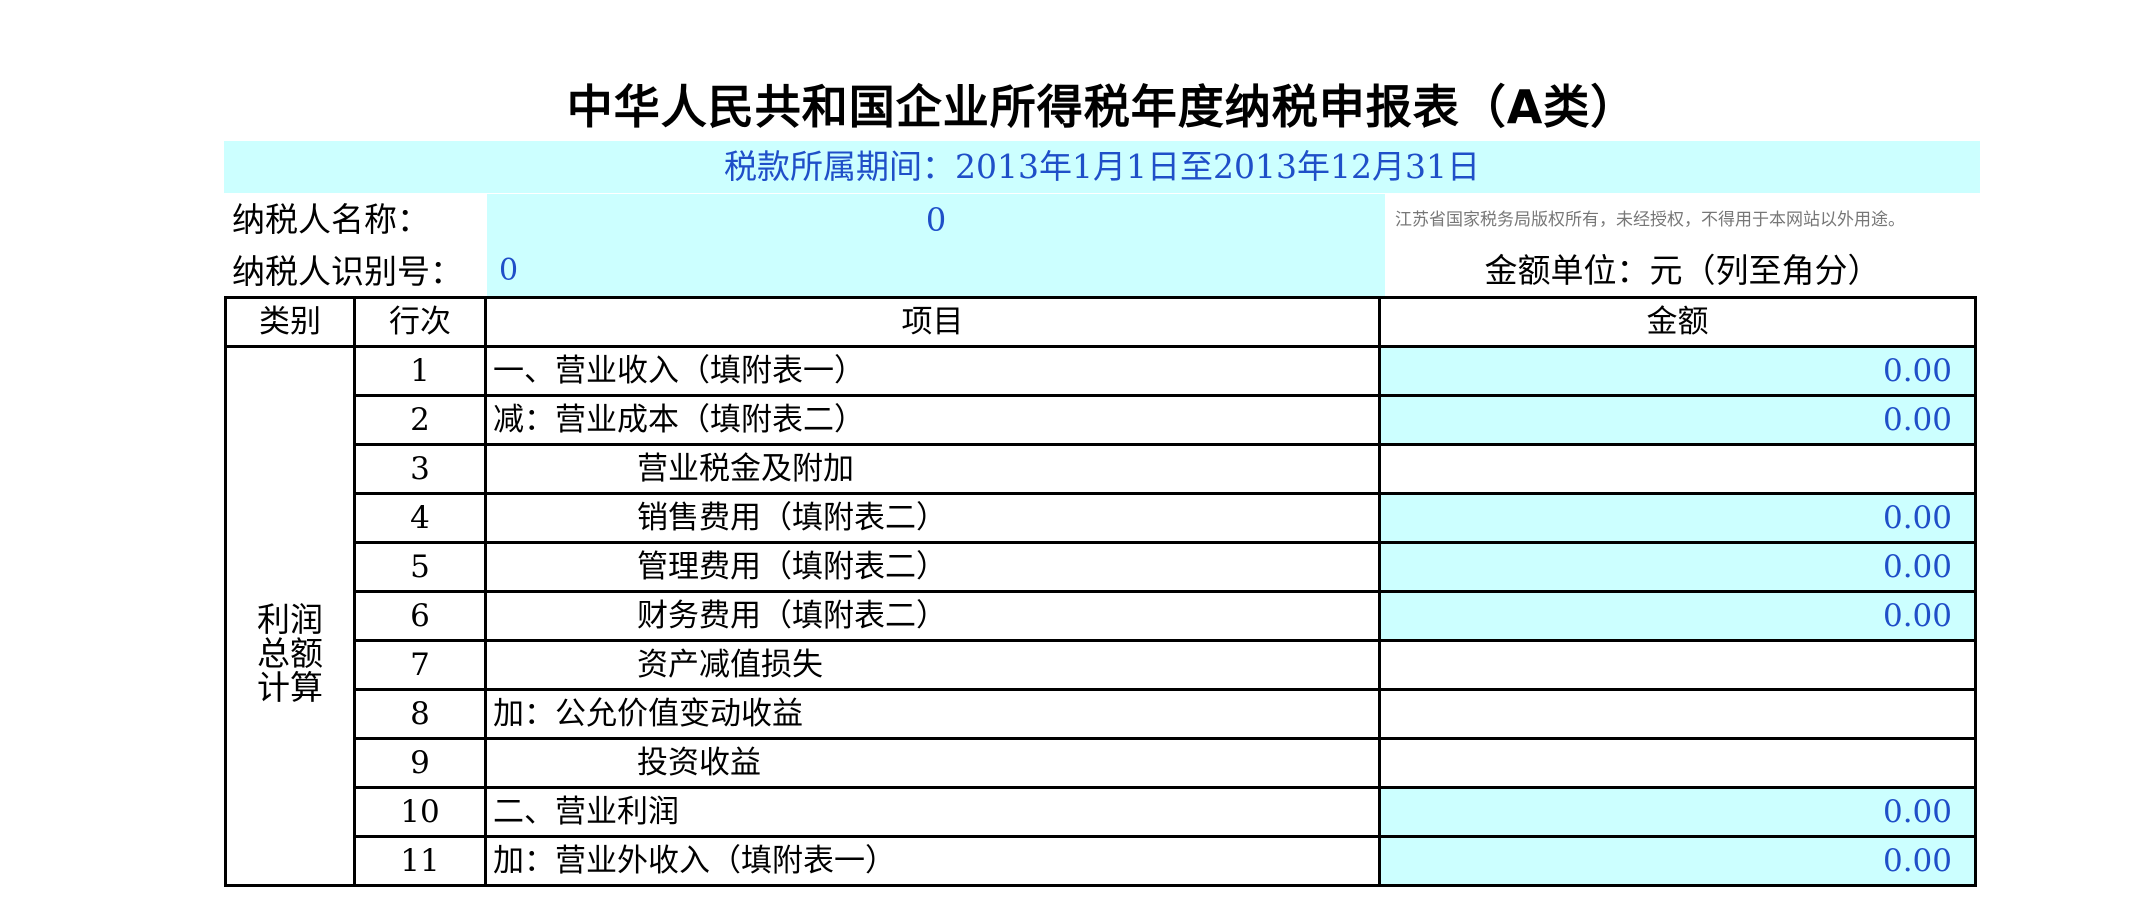 Image resolution: width=2149 pixels, height=900 pixels. I want to click on table-row: 4 销售费用（填附表二） 0.00, so click(1101, 518).